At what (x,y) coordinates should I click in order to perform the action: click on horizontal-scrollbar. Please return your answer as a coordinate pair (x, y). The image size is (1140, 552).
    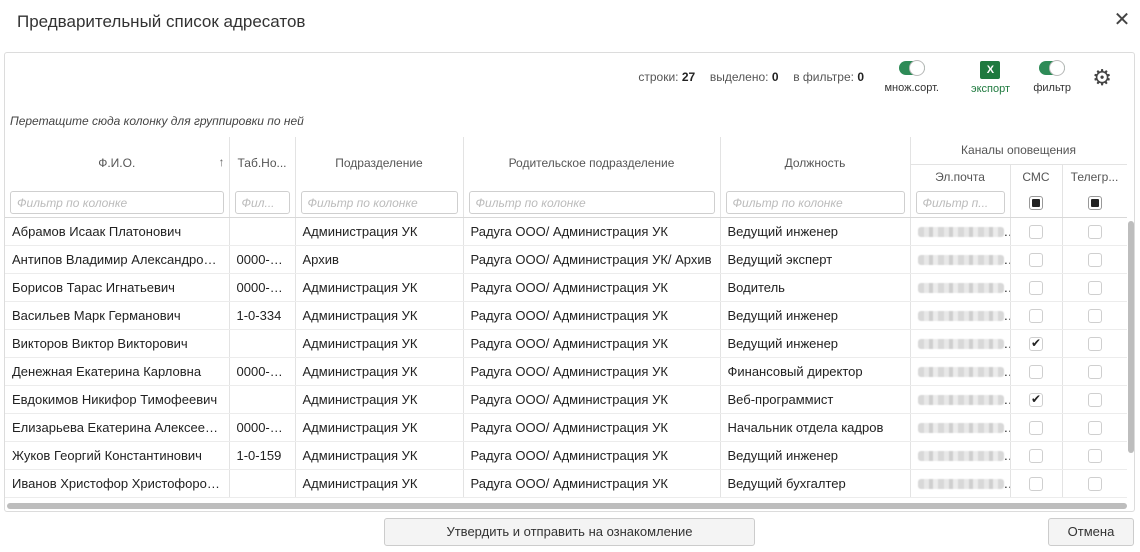
    Looking at the image, I should click on (567, 506).